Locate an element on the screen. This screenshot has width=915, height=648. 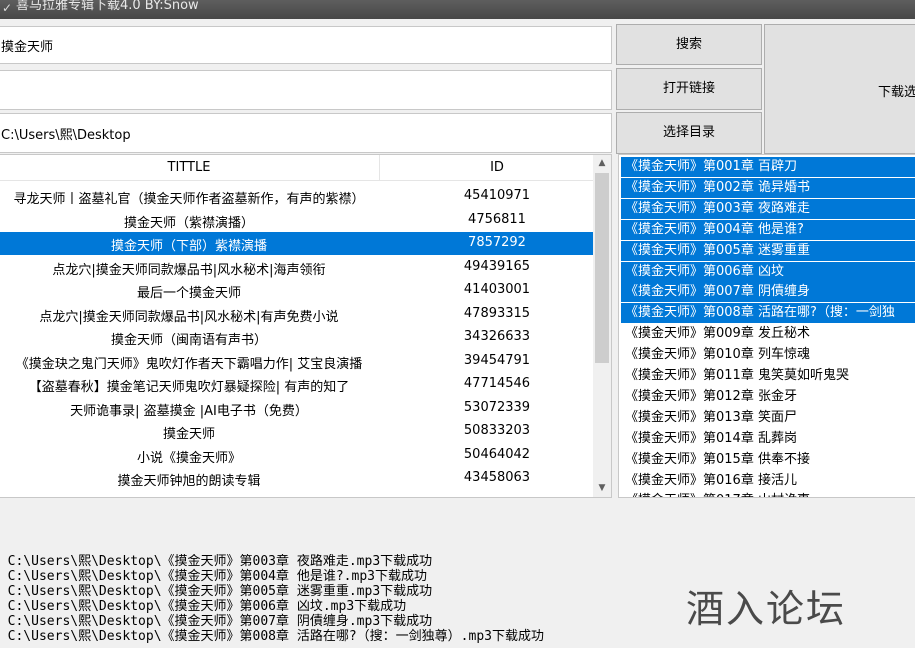
column-header-title: TITTLE is located at coordinates (189, 167).